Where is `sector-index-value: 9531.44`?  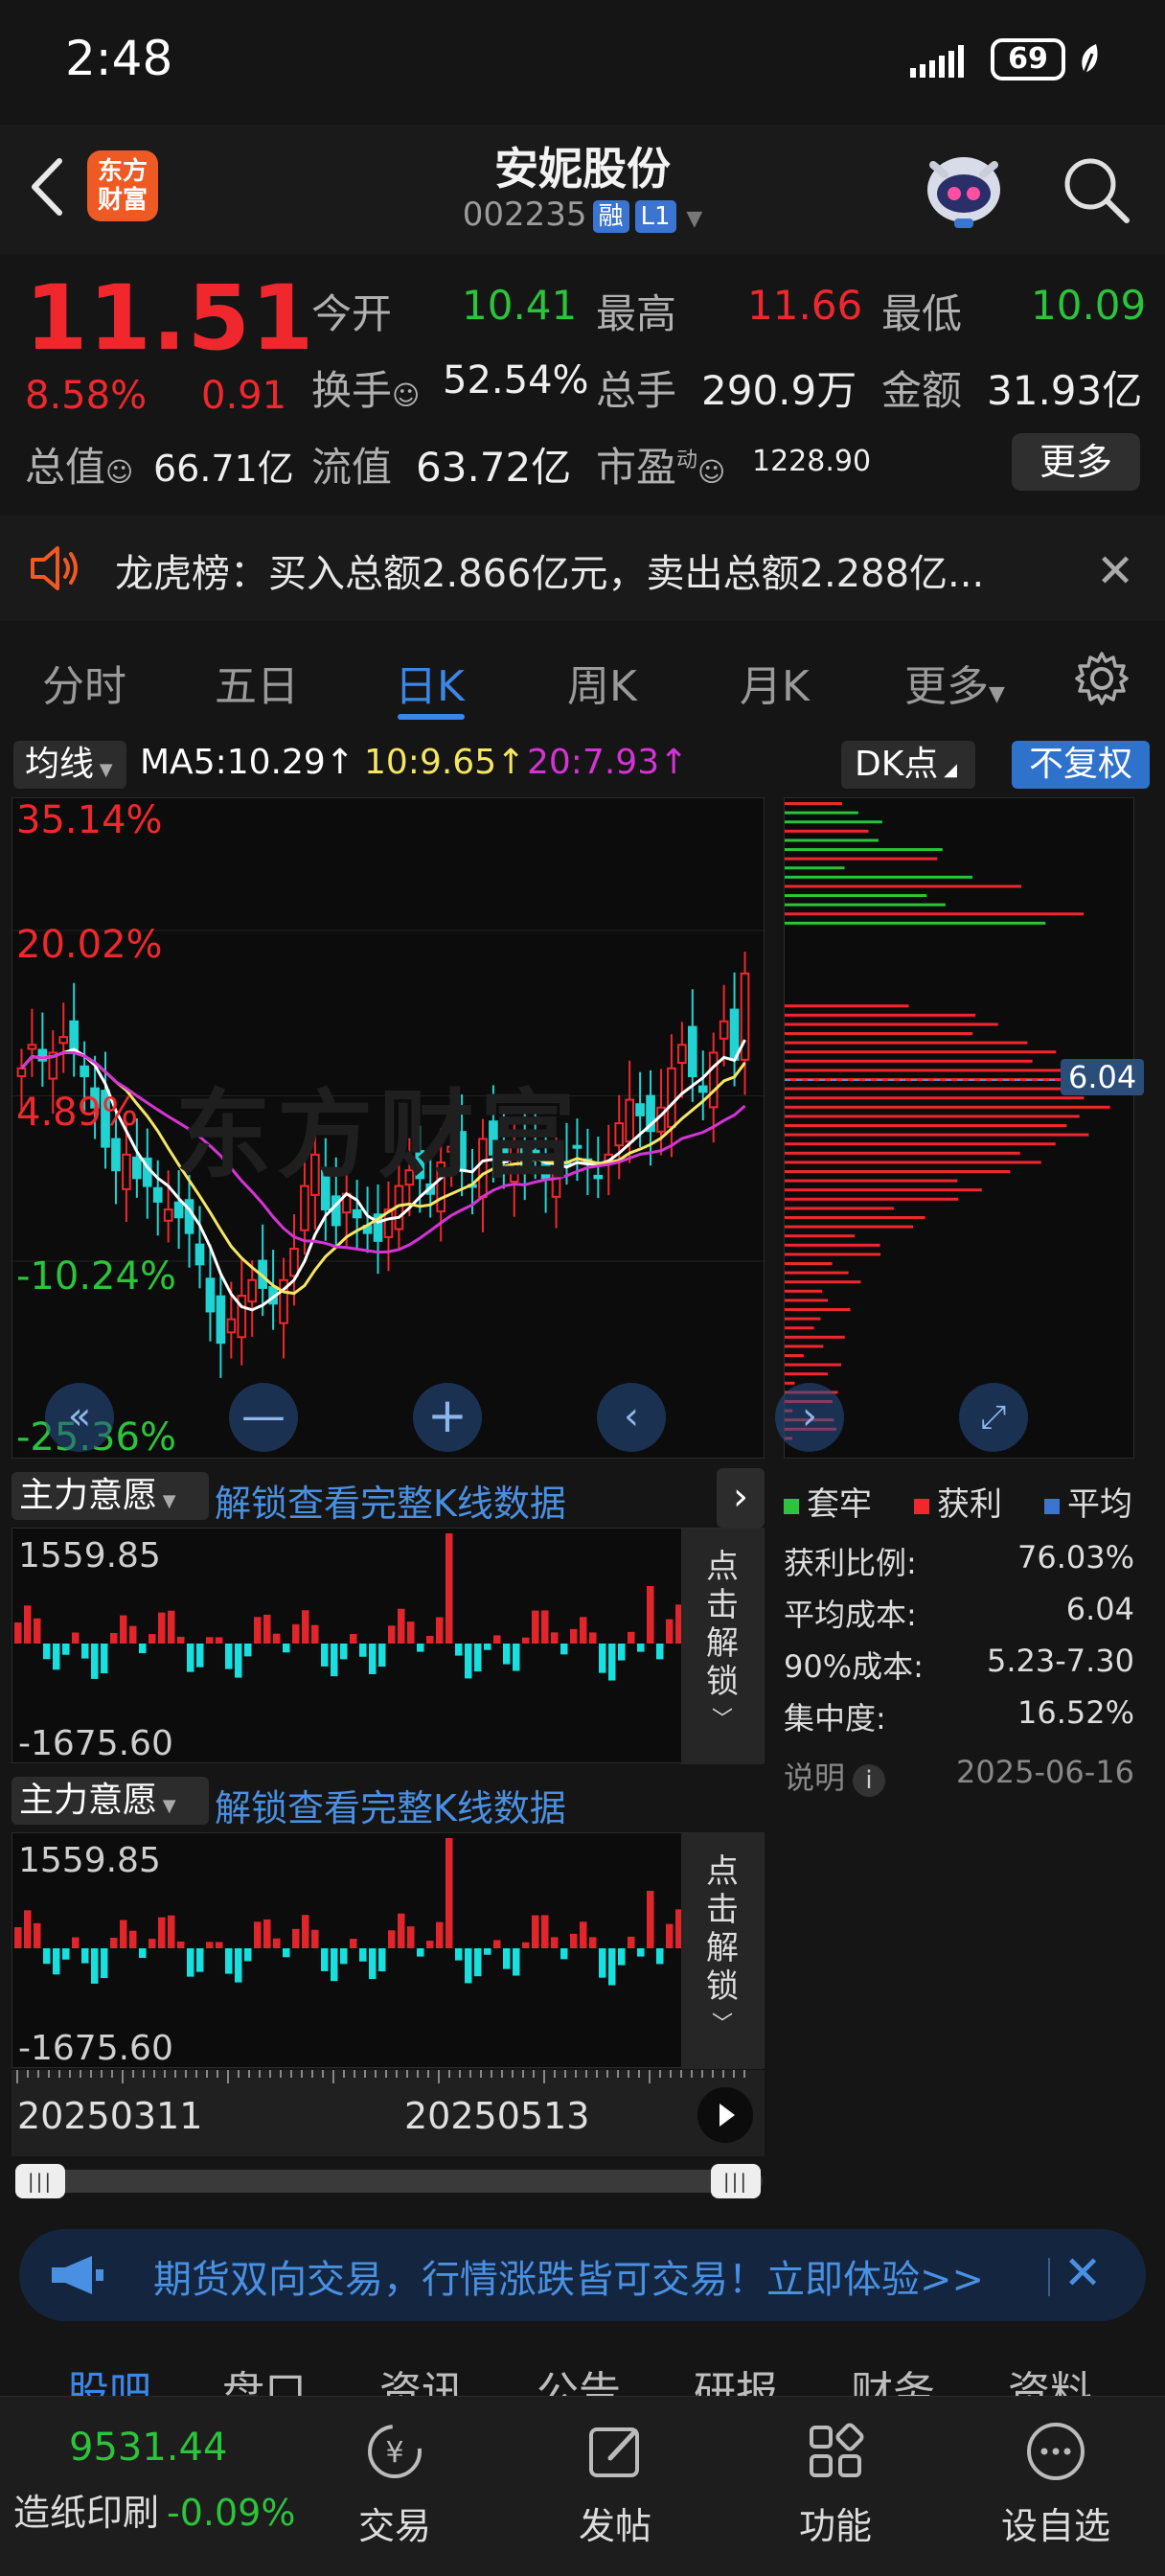
sector-index-value: 9531.44 is located at coordinates (148, 2448).